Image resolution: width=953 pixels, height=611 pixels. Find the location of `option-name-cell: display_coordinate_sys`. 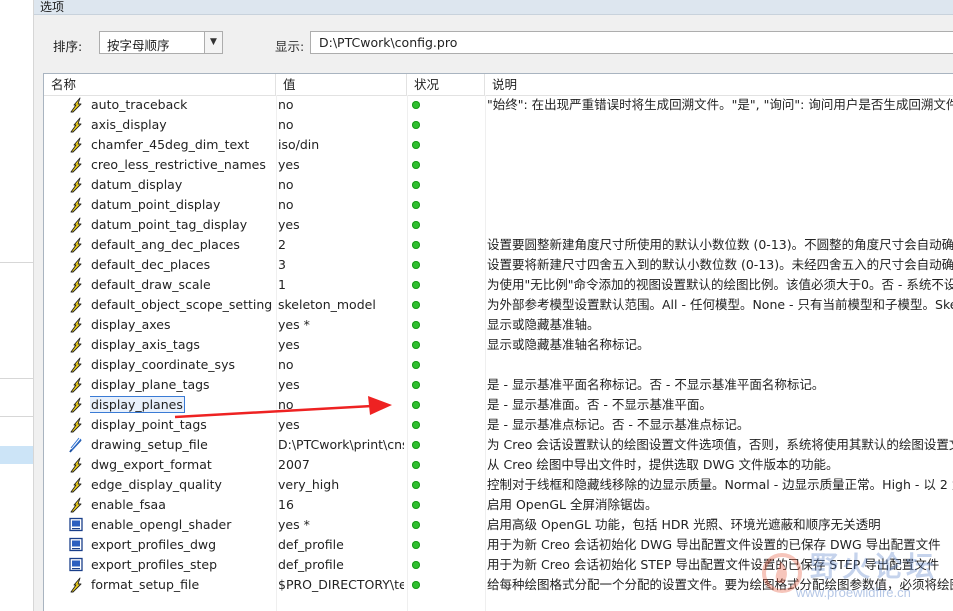

option-name-cell: display_coordinate_sys is located at coordinates (183, 365).